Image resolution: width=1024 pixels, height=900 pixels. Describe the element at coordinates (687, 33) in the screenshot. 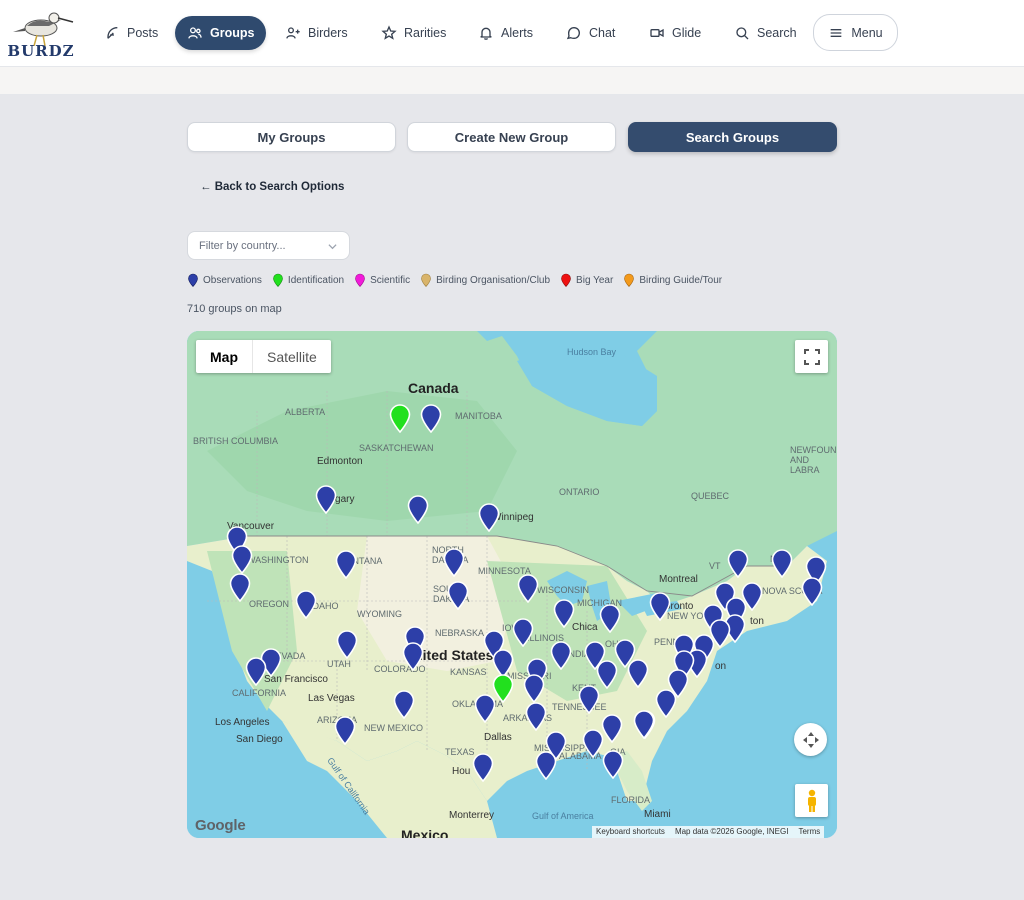

I see `nav-glide-label: Glide` at that location.